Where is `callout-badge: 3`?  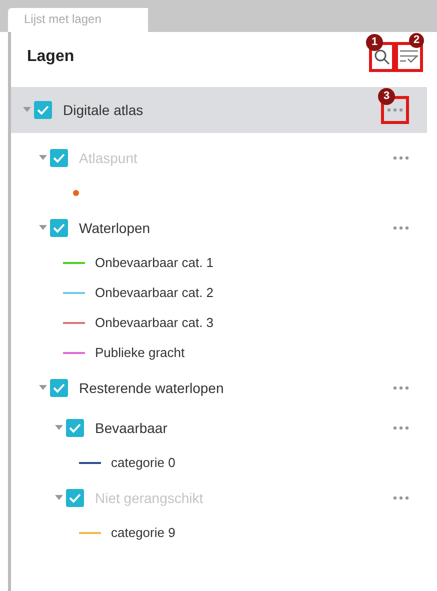 callout-badge: 3 is located at coordinates (386, 96).